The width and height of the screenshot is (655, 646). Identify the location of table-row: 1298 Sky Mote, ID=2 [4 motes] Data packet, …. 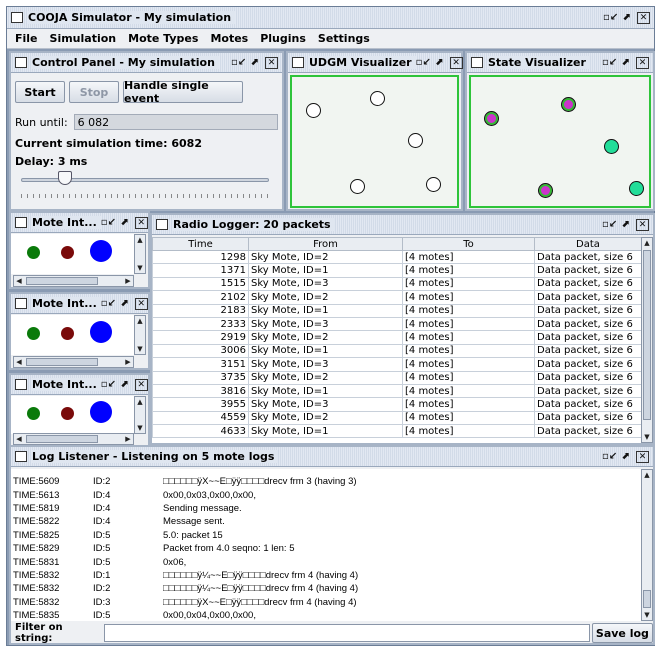
(396, 257).